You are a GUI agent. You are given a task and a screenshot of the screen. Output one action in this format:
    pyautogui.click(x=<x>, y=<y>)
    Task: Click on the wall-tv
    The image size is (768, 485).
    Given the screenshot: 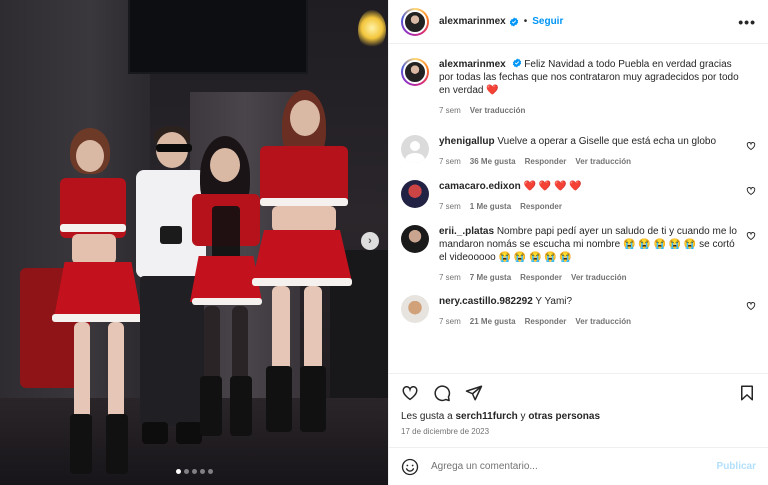 What is the action you would take?
    pyautogui.click(x=218, y=37)
    